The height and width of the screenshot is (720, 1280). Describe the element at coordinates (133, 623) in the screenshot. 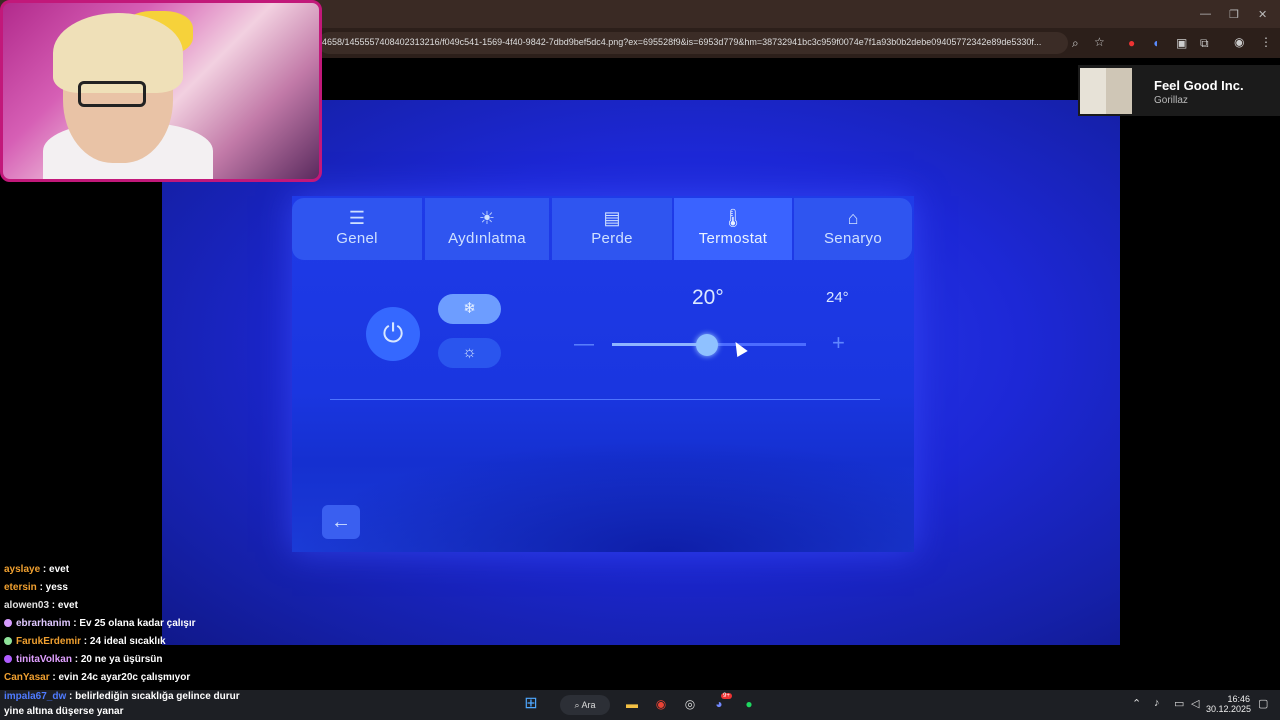

I see `chat-text: : Ev 25 olana kadar çalışır` at that location.